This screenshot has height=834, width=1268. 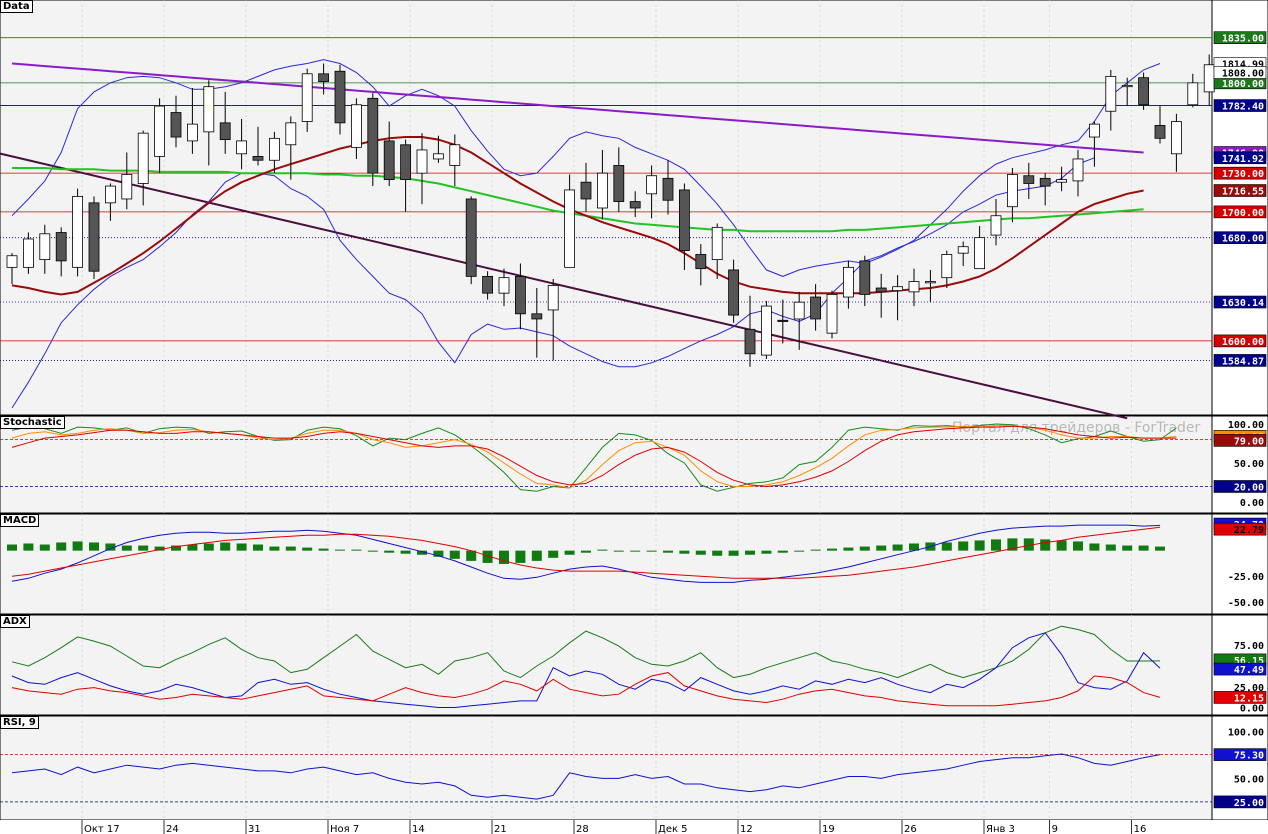 I want to click on price-level-label: 1584.87, so click(x=1243, y=361).